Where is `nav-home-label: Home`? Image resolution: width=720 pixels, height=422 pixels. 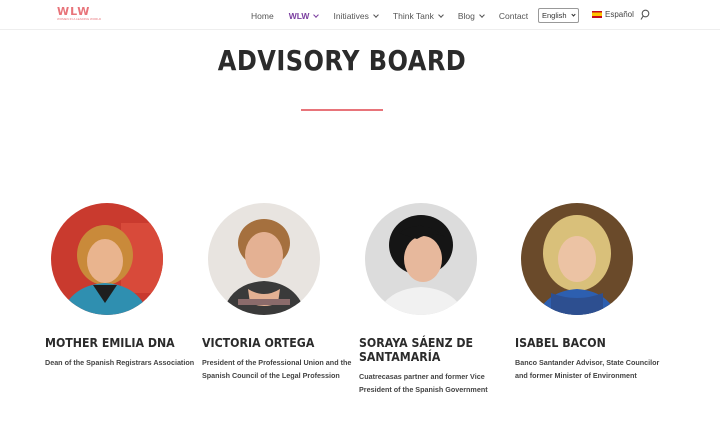
nav-home-label: Home is located at coordinates (262, 16).